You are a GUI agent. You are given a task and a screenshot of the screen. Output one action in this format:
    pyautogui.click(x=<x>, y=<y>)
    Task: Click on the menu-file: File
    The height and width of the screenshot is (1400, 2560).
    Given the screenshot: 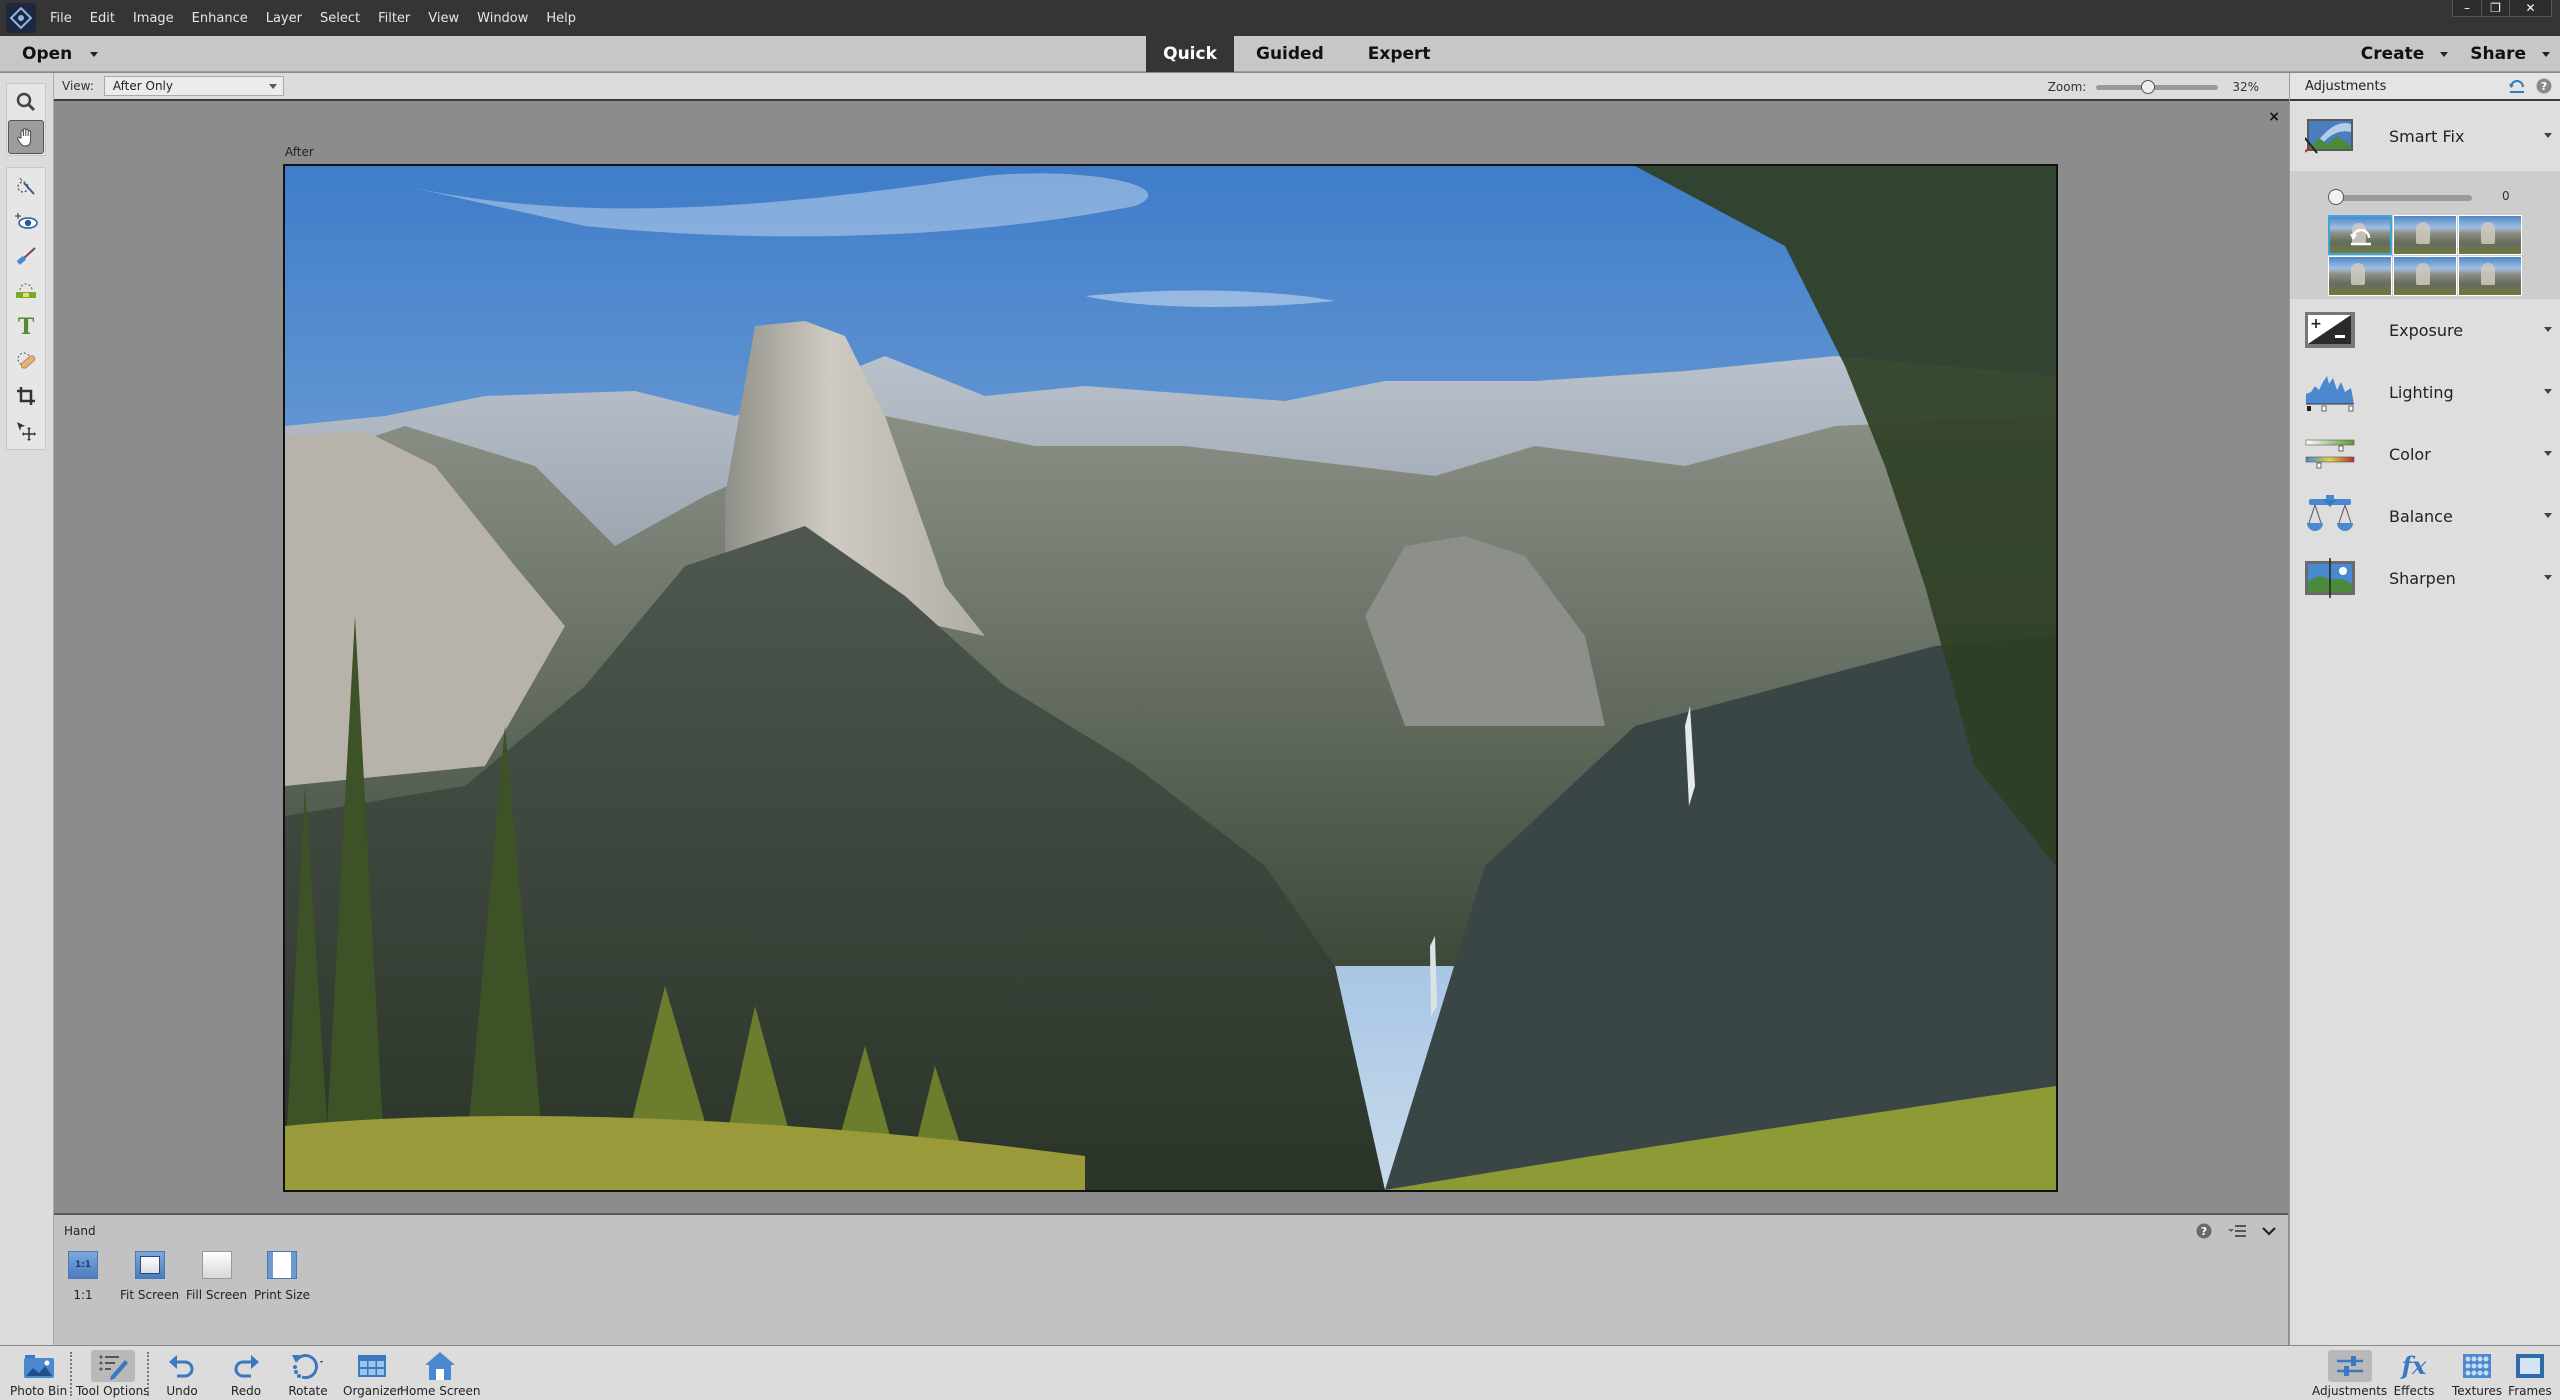 What is the action you would take?
    pyautogui.click(x=61, y=18)
    